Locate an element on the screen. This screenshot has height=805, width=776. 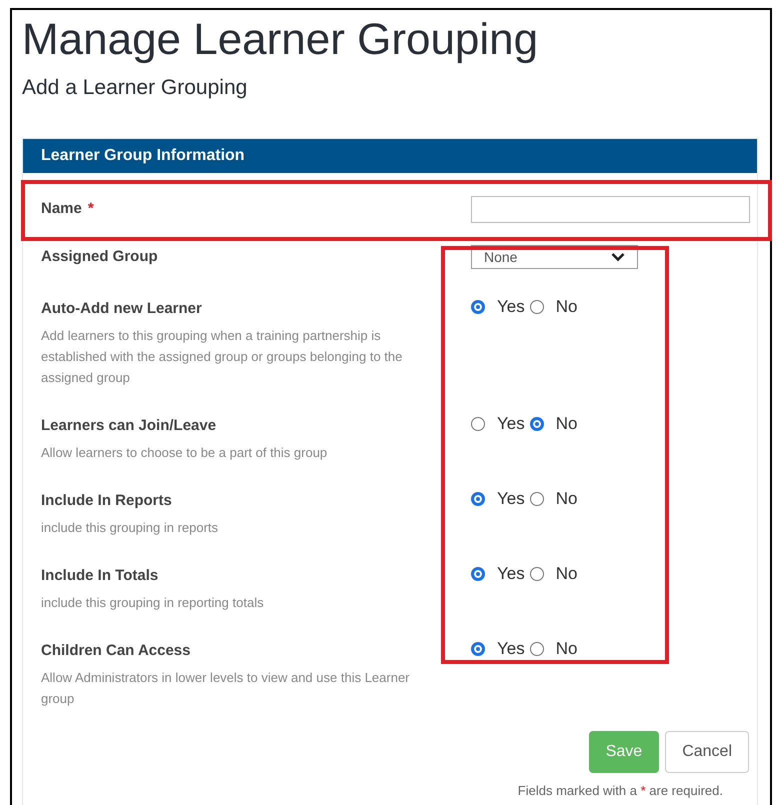
field-label: Children Can Access is located at coordinates (115, 651).